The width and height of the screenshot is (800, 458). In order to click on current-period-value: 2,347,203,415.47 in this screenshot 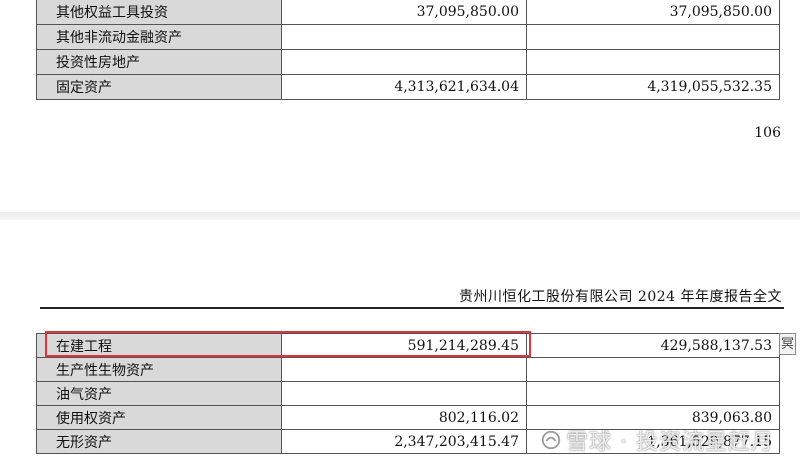, I will do `click(404, 441)`.